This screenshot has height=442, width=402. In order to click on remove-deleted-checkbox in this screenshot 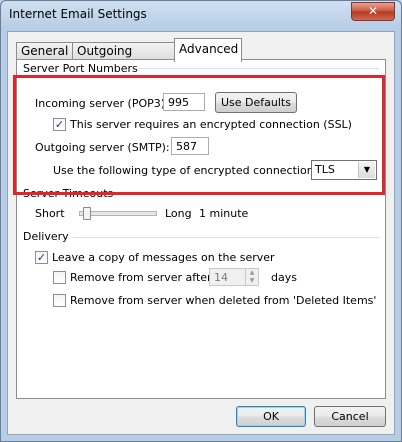, I will do `click(59, 300)`.